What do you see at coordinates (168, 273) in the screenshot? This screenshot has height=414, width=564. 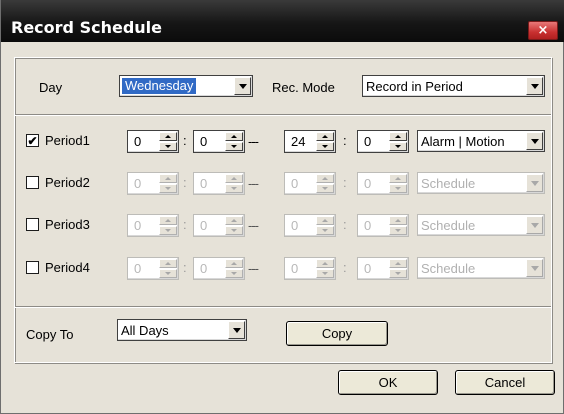 I see `period4-start-hour-down-button` at bounding box center [168, 273].